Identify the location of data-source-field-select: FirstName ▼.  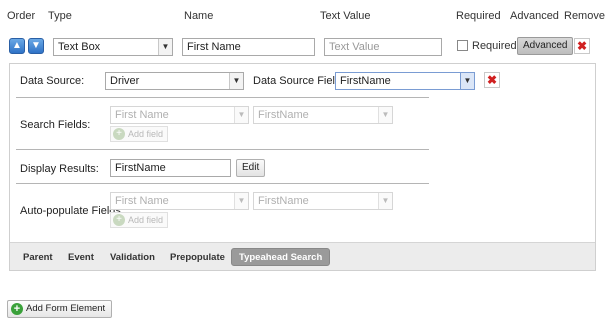
(405, 81).